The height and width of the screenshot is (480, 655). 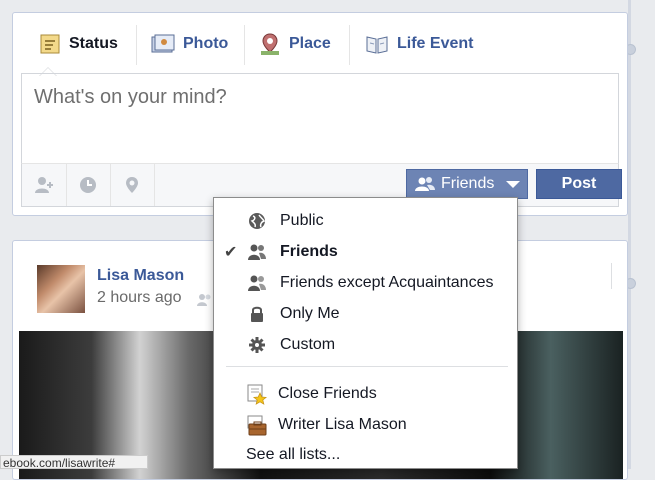 What do you see at coordinates (365, 251) in the screenshot?
I see `menu-item-friends: ✔ Friends` at bounding box center [365, 251].